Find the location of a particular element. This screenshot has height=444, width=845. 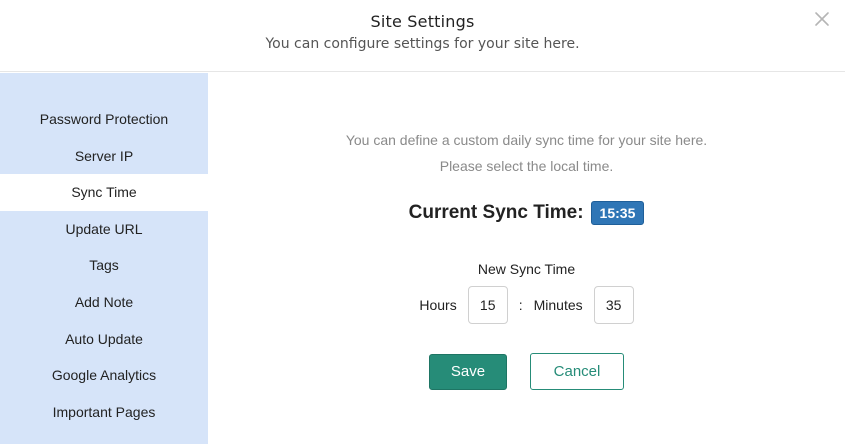

sidebar-item-auto-update: Auto Update is located at coordinates (104, 339).